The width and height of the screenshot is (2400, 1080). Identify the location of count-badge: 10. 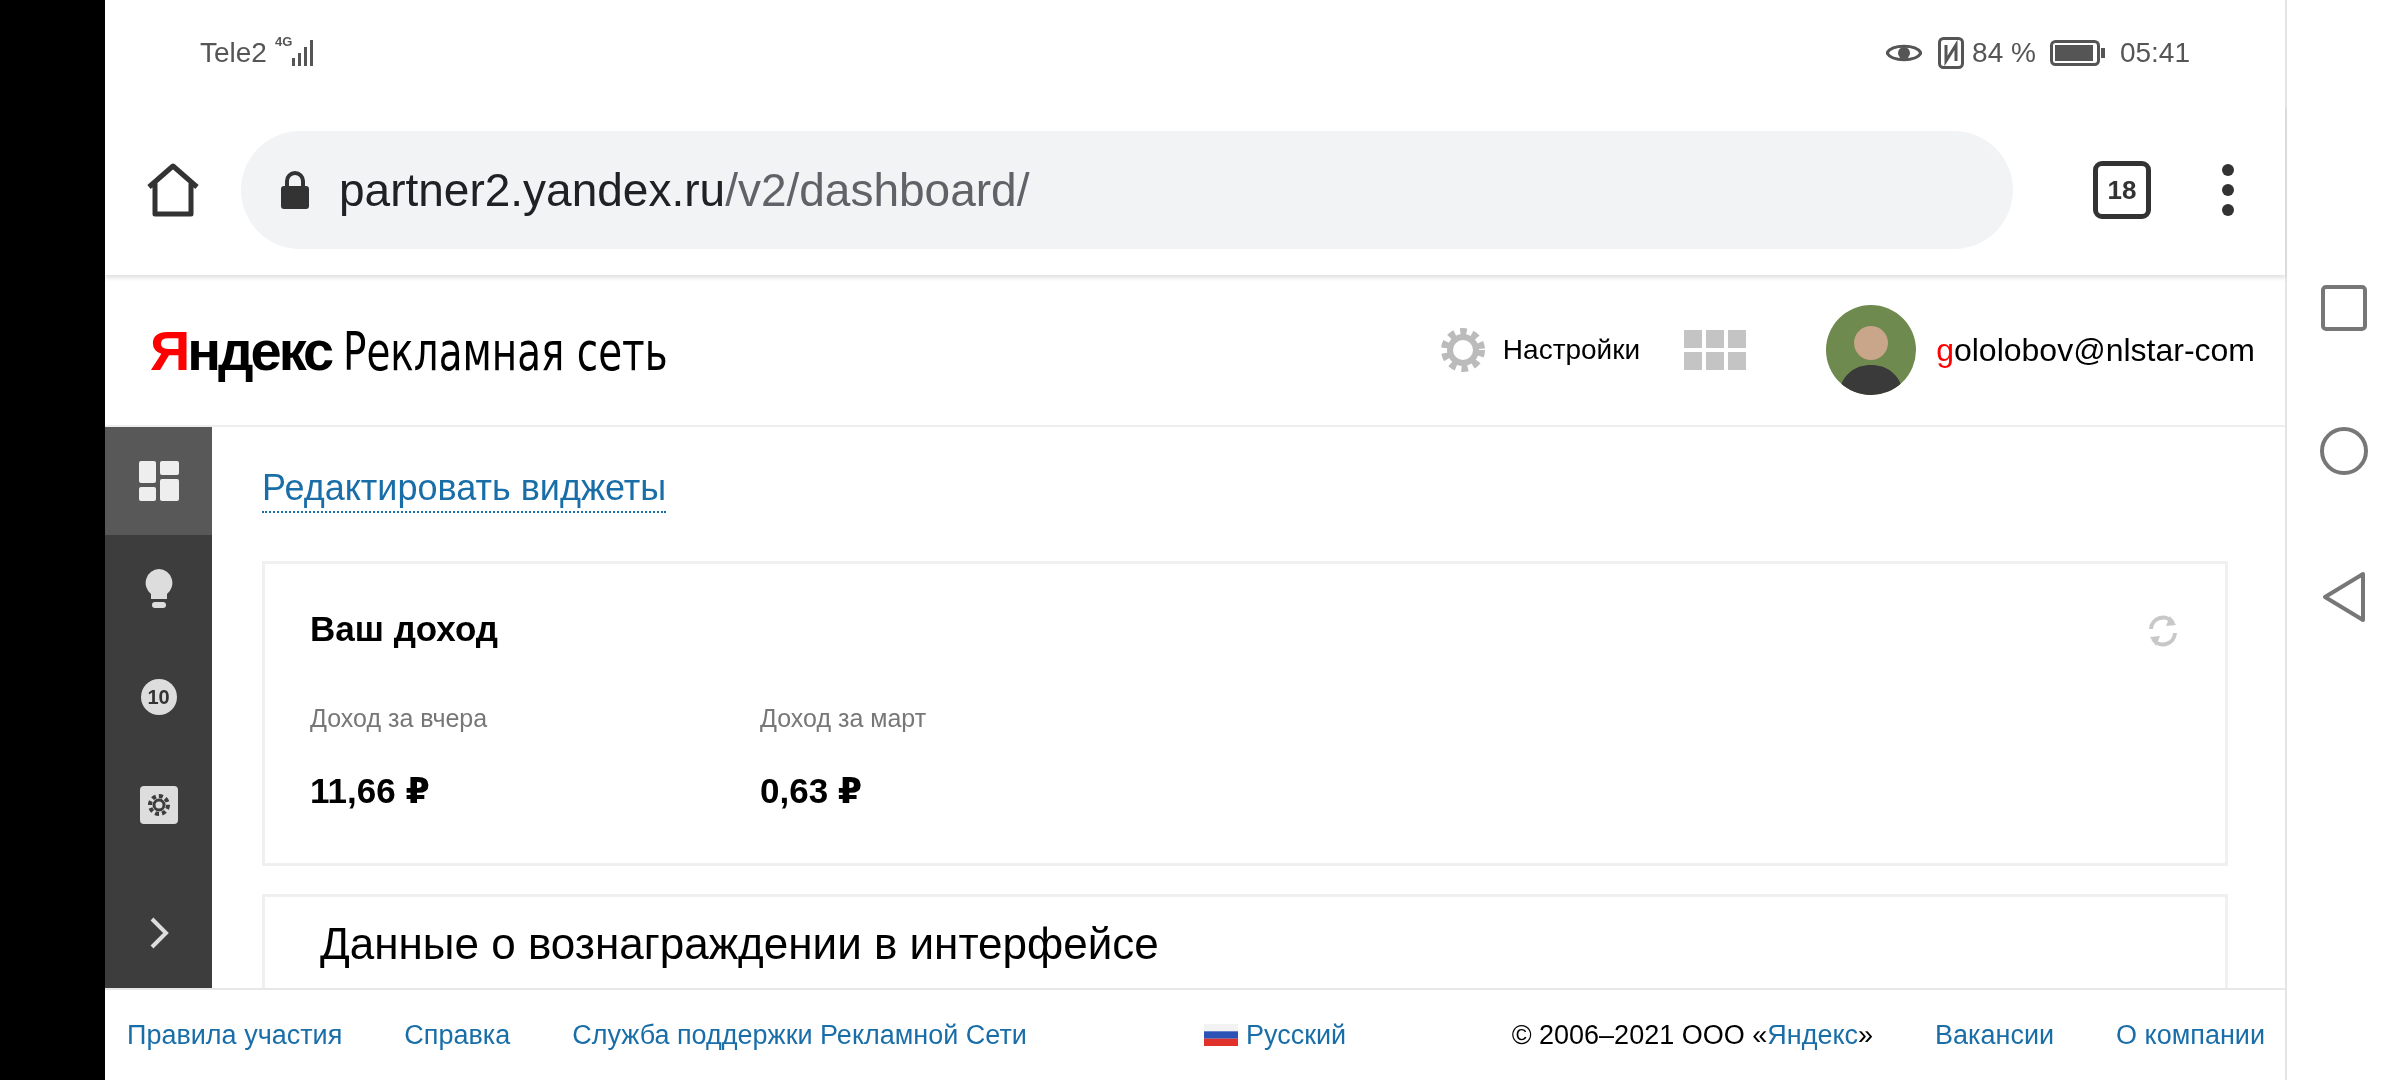
(158, 697).